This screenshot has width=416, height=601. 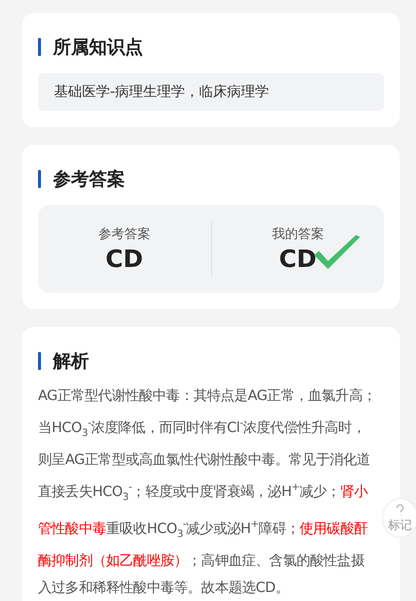 What do you see at coordinates (399, 518) in the screenshot?
I see `mark-button: 标记` at bounding box center [399, 518].